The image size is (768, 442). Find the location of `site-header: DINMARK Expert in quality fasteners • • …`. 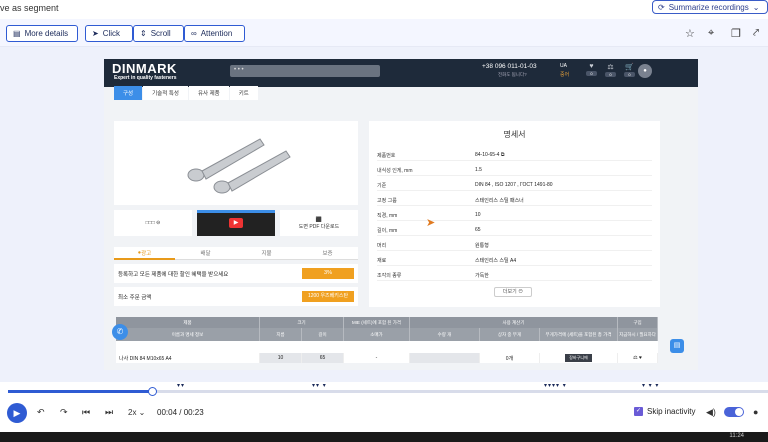

site-header: DINMARK Expert in quality fasteners • • … is located at coordinates (401, 73).